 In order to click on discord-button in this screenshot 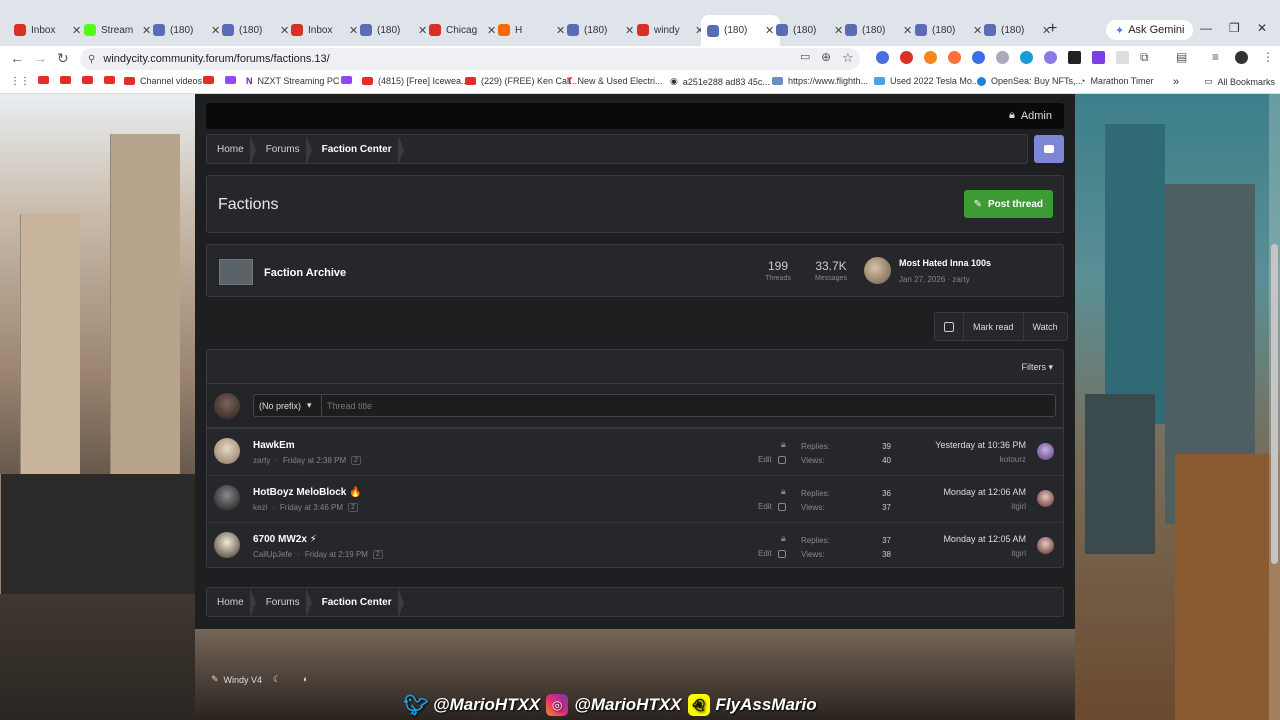, I will do `click(1049, 149)`.